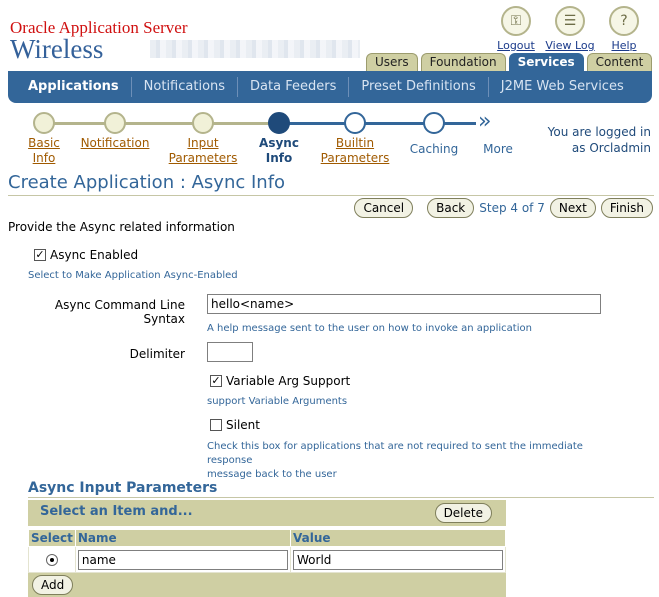 The height and width of the screenshot is (597, 659). Describe the element at coordinates (599, 140) in the screenshot. I see `login-status: You are logged in as Orcladmin` at that location.